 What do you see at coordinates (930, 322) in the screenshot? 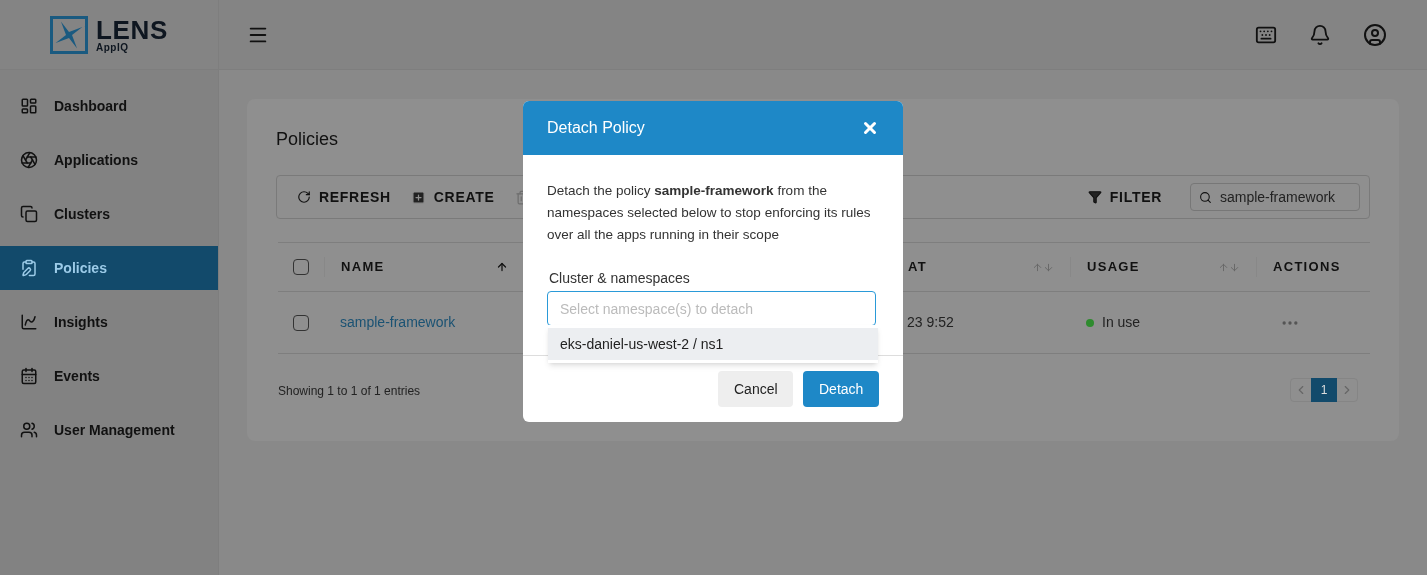
I see `table-cell: 23 9:52` at bounding box center [930, 322].